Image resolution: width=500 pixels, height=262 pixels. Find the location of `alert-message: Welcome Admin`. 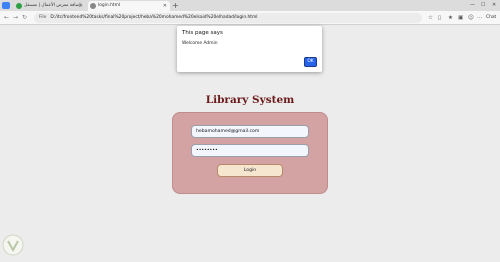

alert-message: Welcome Admin is located at coordinates (200, 43).